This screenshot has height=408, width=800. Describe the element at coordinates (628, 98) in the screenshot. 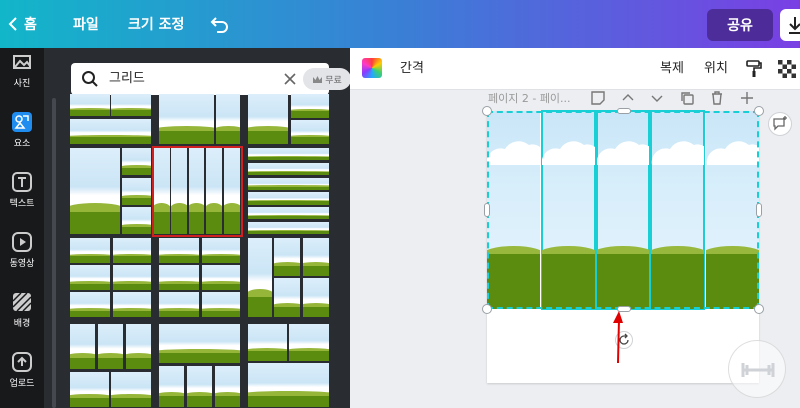

I see `chevron-up-icon` at that location.